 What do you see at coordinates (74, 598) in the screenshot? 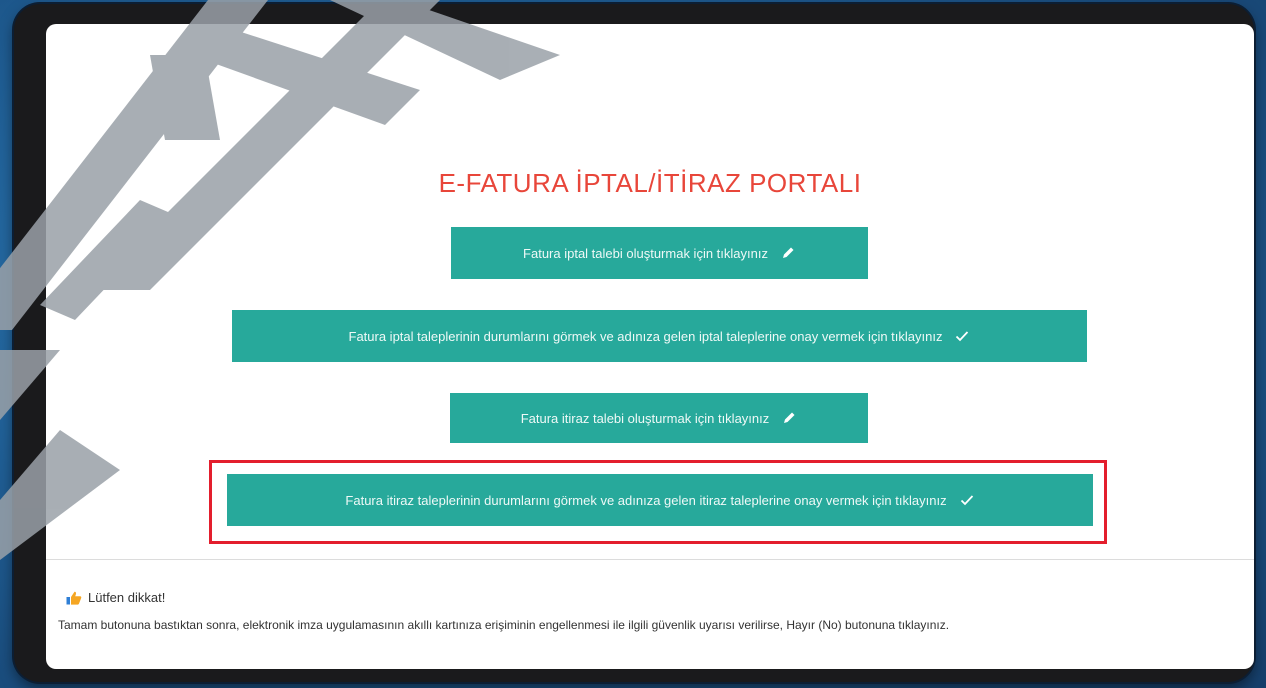
I see `thumbs-up-icon` at bounding box center [74, 598].